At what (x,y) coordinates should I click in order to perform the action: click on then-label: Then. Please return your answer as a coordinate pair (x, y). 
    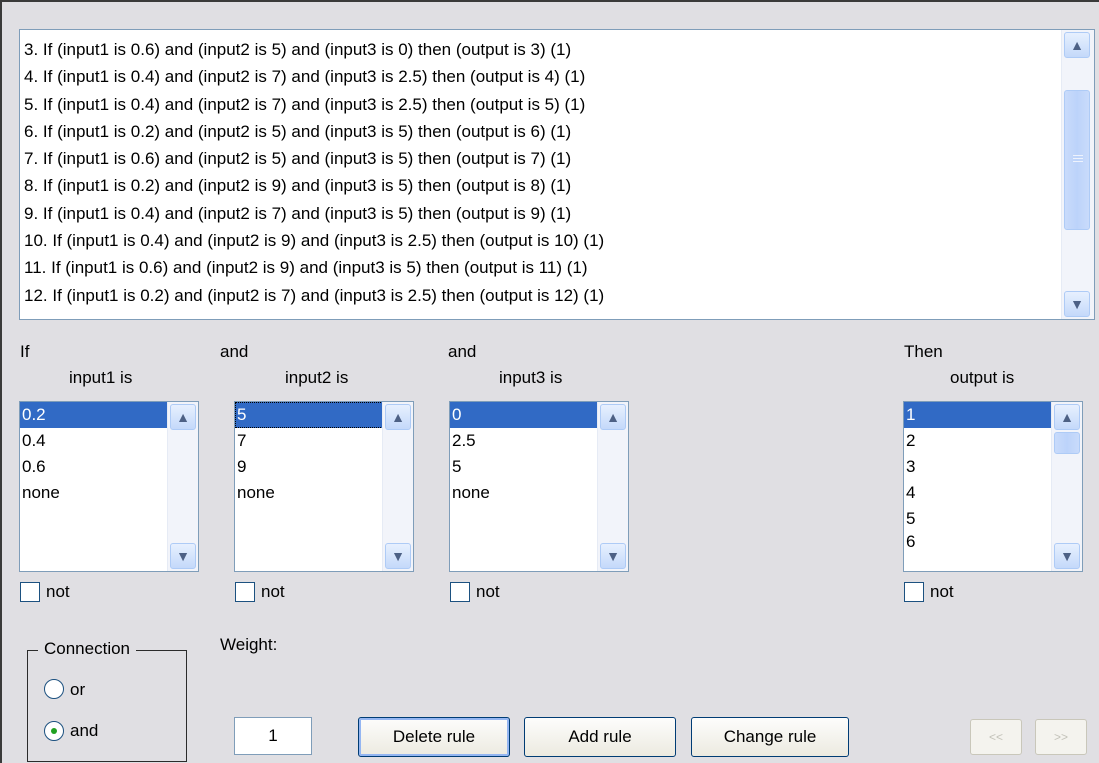
    Looking at the image, I should click on (923, 351).